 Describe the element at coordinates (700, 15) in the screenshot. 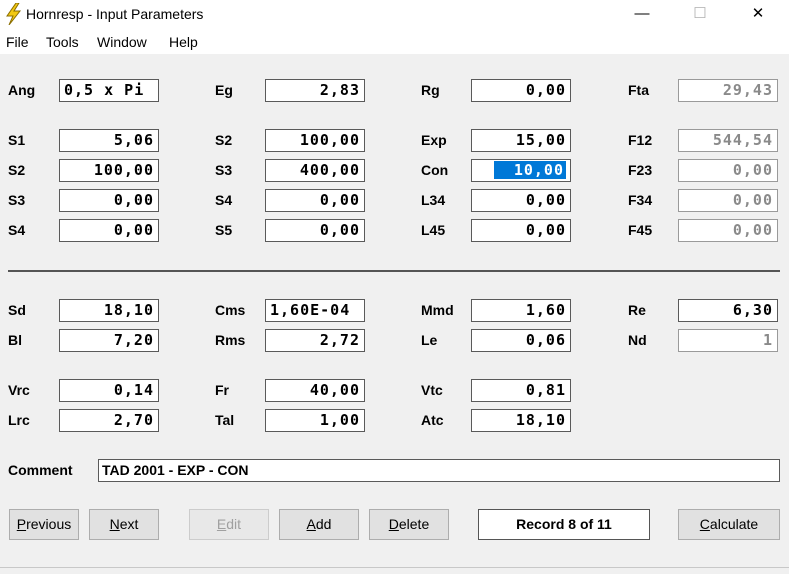

I see `maximize-button: ☐` at that location.